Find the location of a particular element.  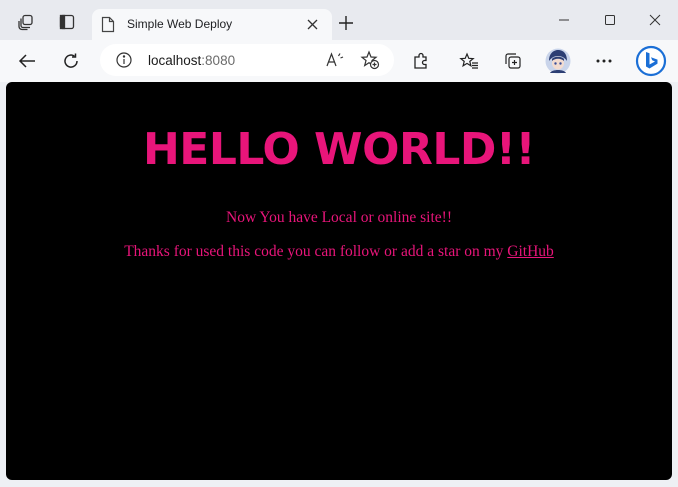

collections-icon is located at coordinates (513, 61).